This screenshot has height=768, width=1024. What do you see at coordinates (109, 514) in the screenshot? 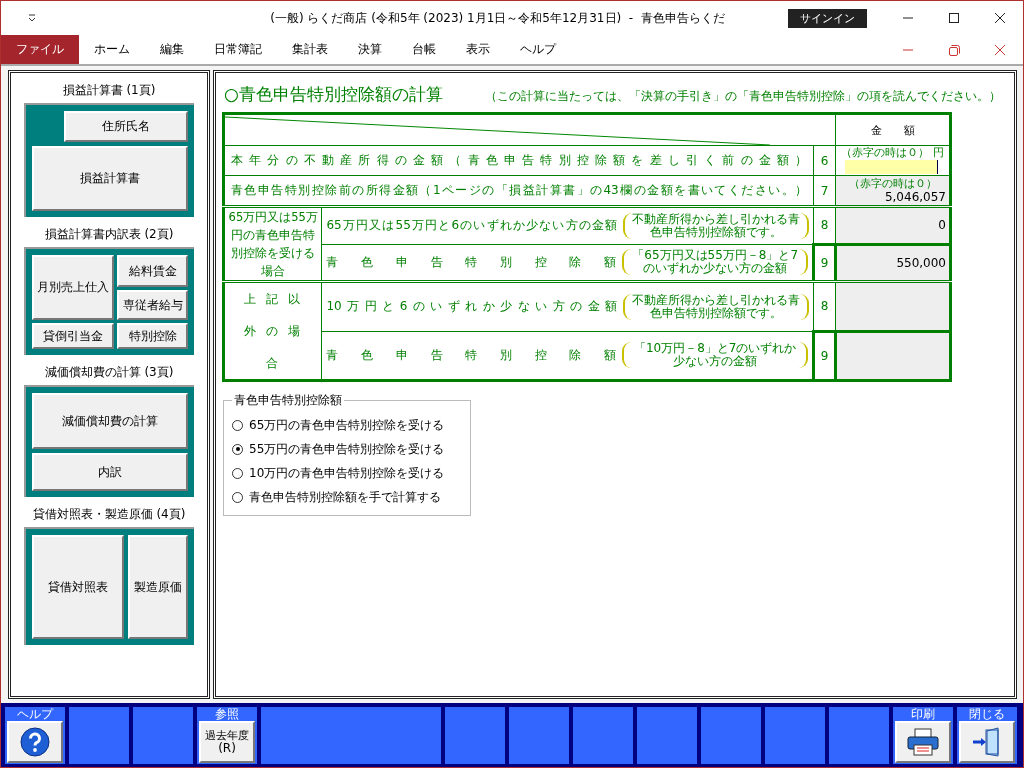
I see `group-heading: 貸借対照表・製造原価 (4頁)` at bounding box center [109, 514].